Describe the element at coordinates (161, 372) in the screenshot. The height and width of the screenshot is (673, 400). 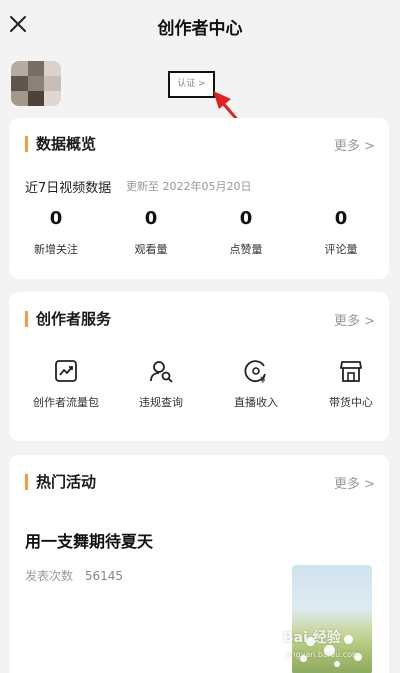
I see `user-search-icon` at that location.